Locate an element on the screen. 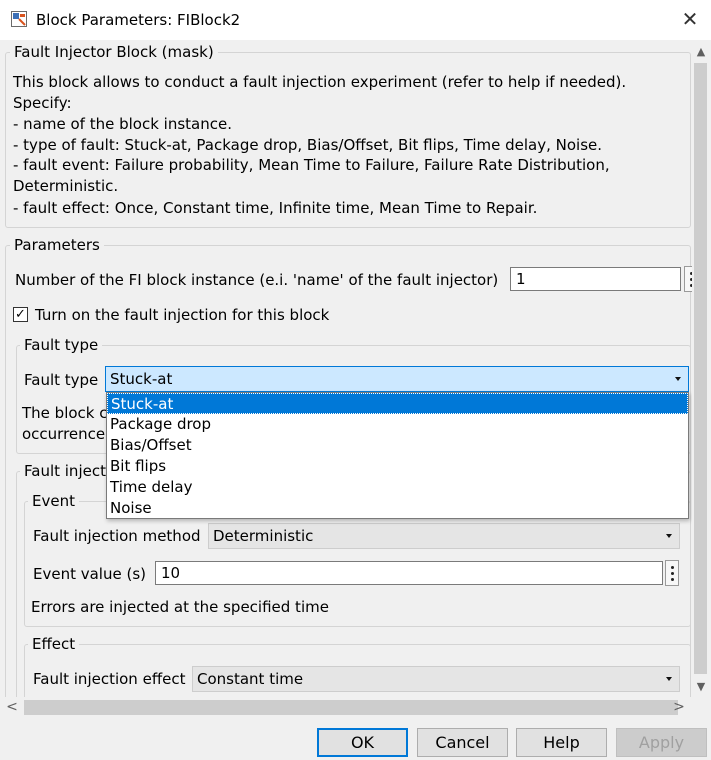 The image size is (711, 760). help-button: Help is located at coordinates (561, 742).